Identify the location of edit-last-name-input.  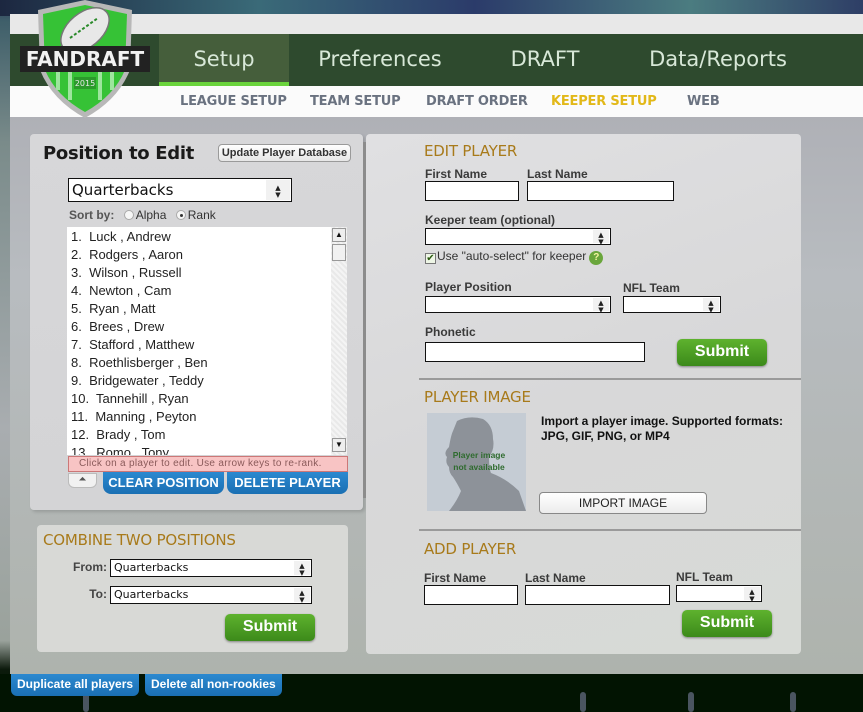
(600, 191).